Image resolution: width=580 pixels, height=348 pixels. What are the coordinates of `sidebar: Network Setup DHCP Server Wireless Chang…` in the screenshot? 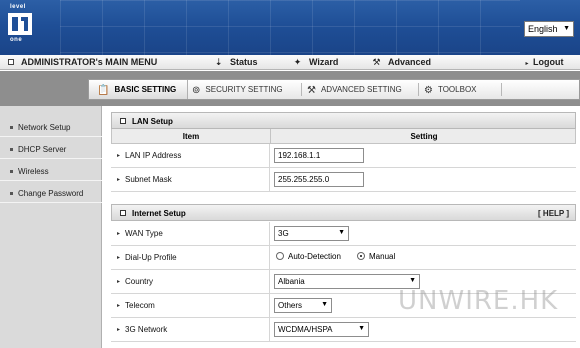 It's located at (51, 227).